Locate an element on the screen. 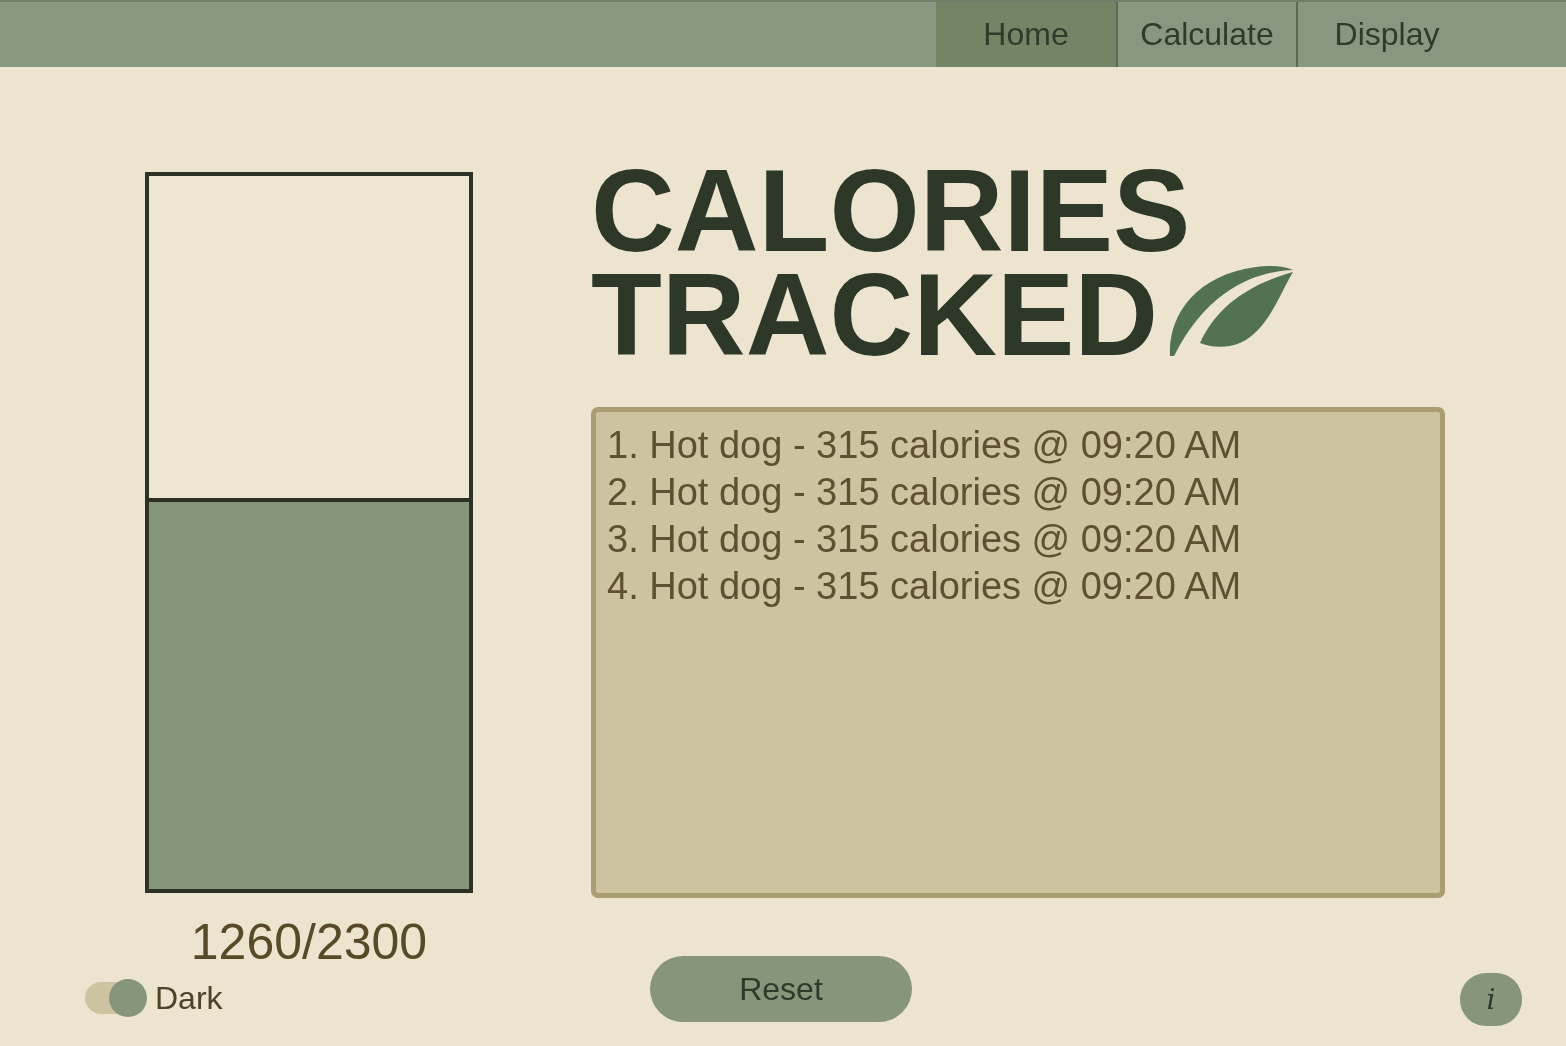 This screenshot has width=1566, height=1046. reset-button: Reset is located at coordinates (781, 989).